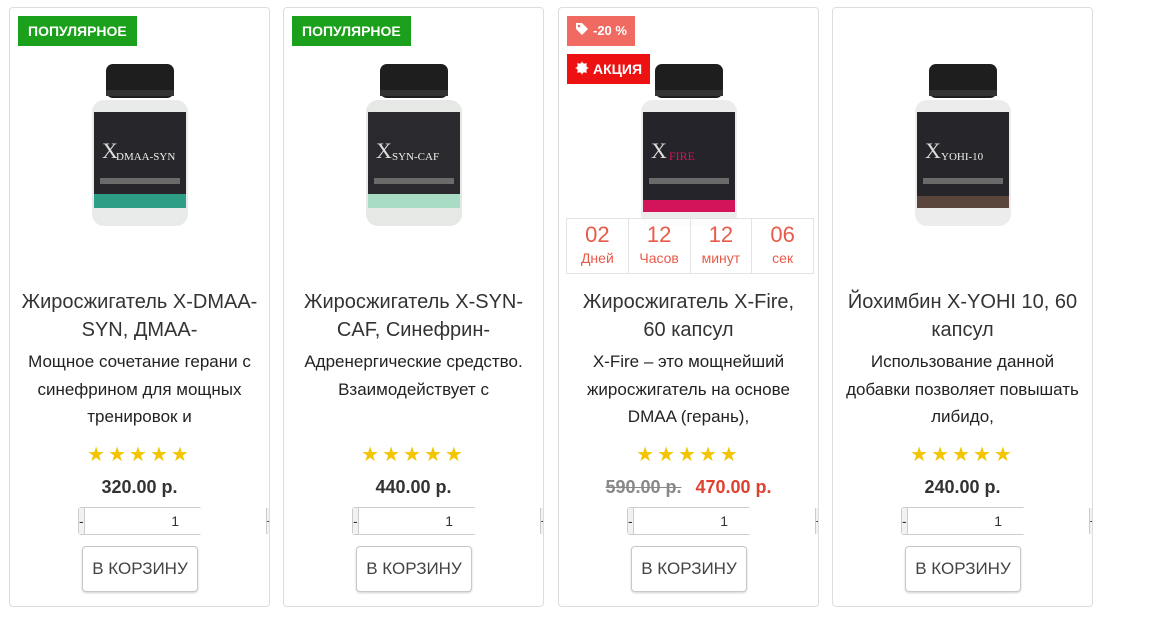 This screenshot has height=619, width=1153. I want to click on sale-badge: АКЦИЯ, so click(609, 69).